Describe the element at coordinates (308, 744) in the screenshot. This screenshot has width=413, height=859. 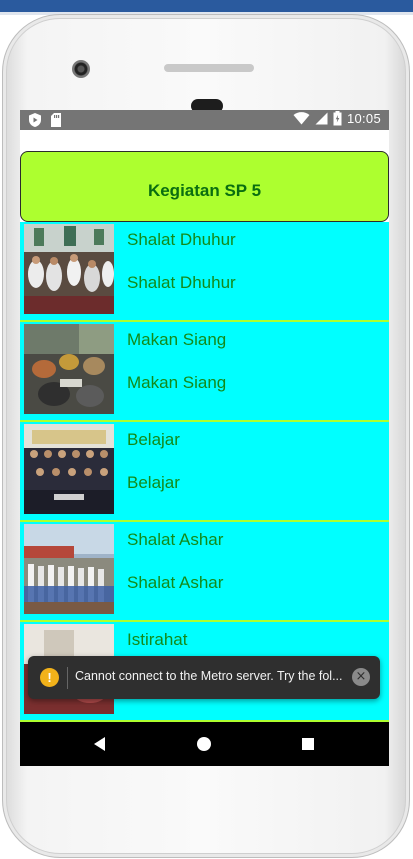
I see `recents-icon` at that location.